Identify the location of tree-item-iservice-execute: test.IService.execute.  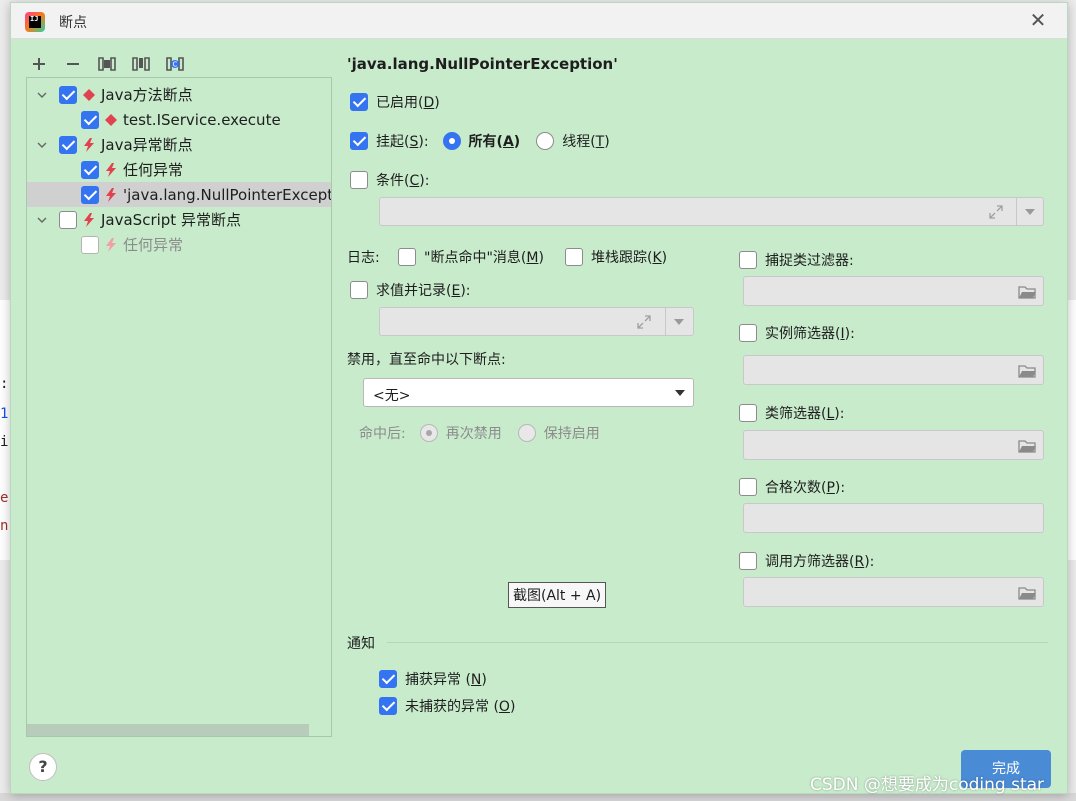
(179, 119).